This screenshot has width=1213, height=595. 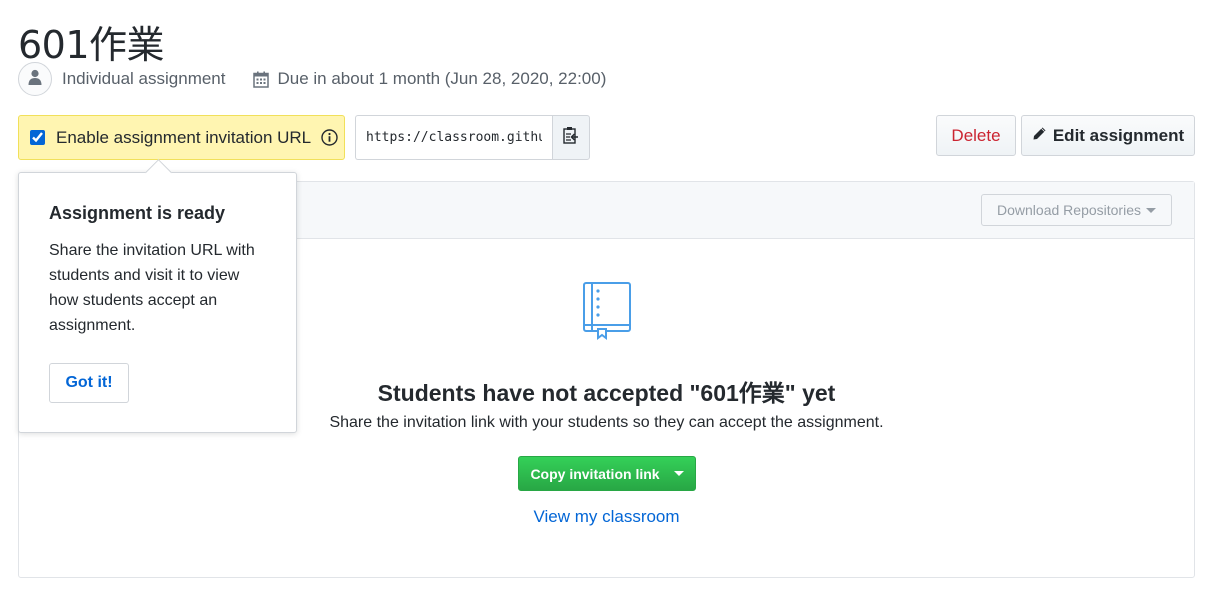 What do you see at coordinates (91, 45) in the screenshot?
I see `page-title: 601作業` at bounding box center [91, 45].